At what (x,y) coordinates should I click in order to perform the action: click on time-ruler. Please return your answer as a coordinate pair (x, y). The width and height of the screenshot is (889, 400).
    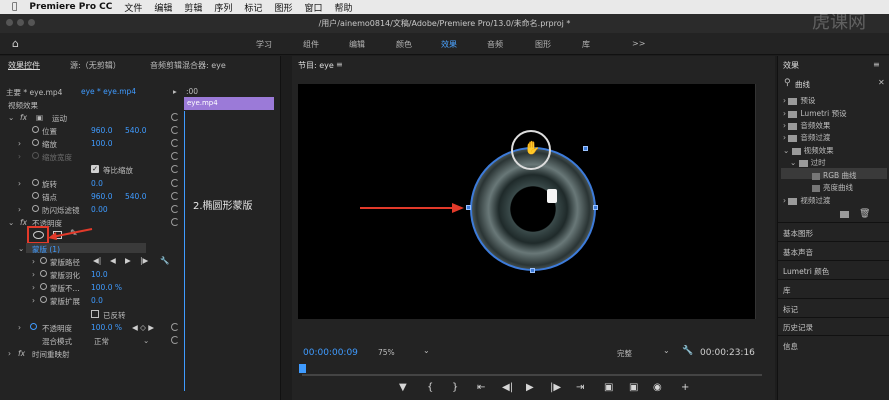
    Looking at the image, I should click on (532, 375).